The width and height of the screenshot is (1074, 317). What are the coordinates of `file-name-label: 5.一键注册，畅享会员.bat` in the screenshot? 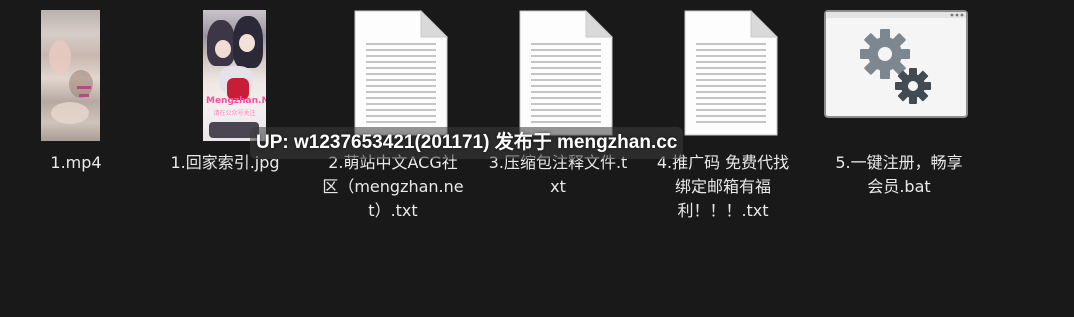 It's located at (899, 174).